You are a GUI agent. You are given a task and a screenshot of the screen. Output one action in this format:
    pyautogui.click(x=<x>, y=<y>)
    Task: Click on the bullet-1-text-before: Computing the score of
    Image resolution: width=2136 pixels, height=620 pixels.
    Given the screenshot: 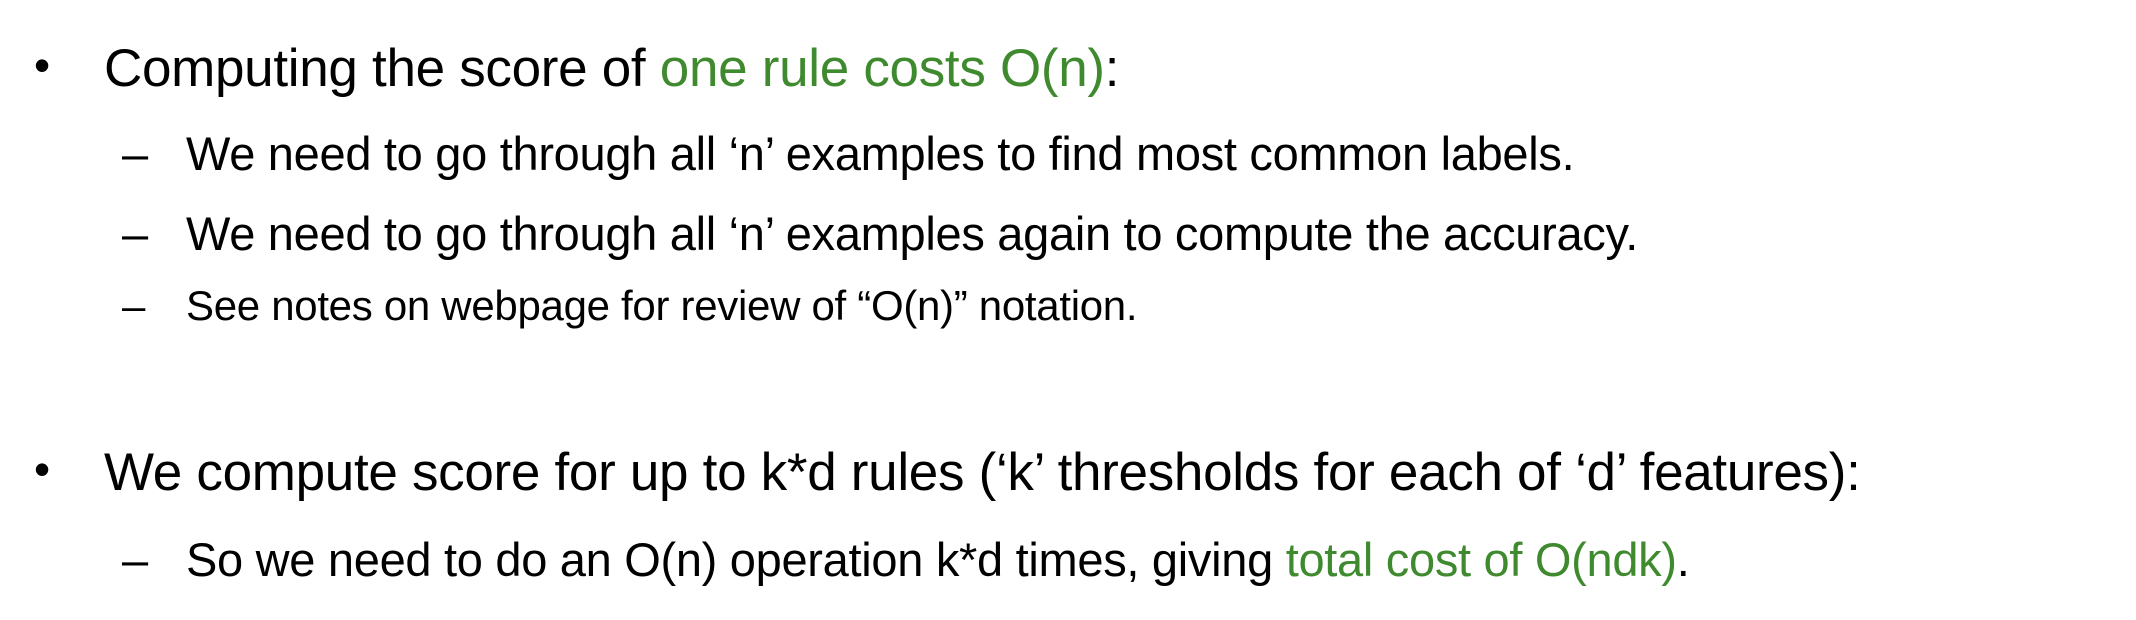 What is the action you would take?
    pyautogui.click(x=382, y=68)
    